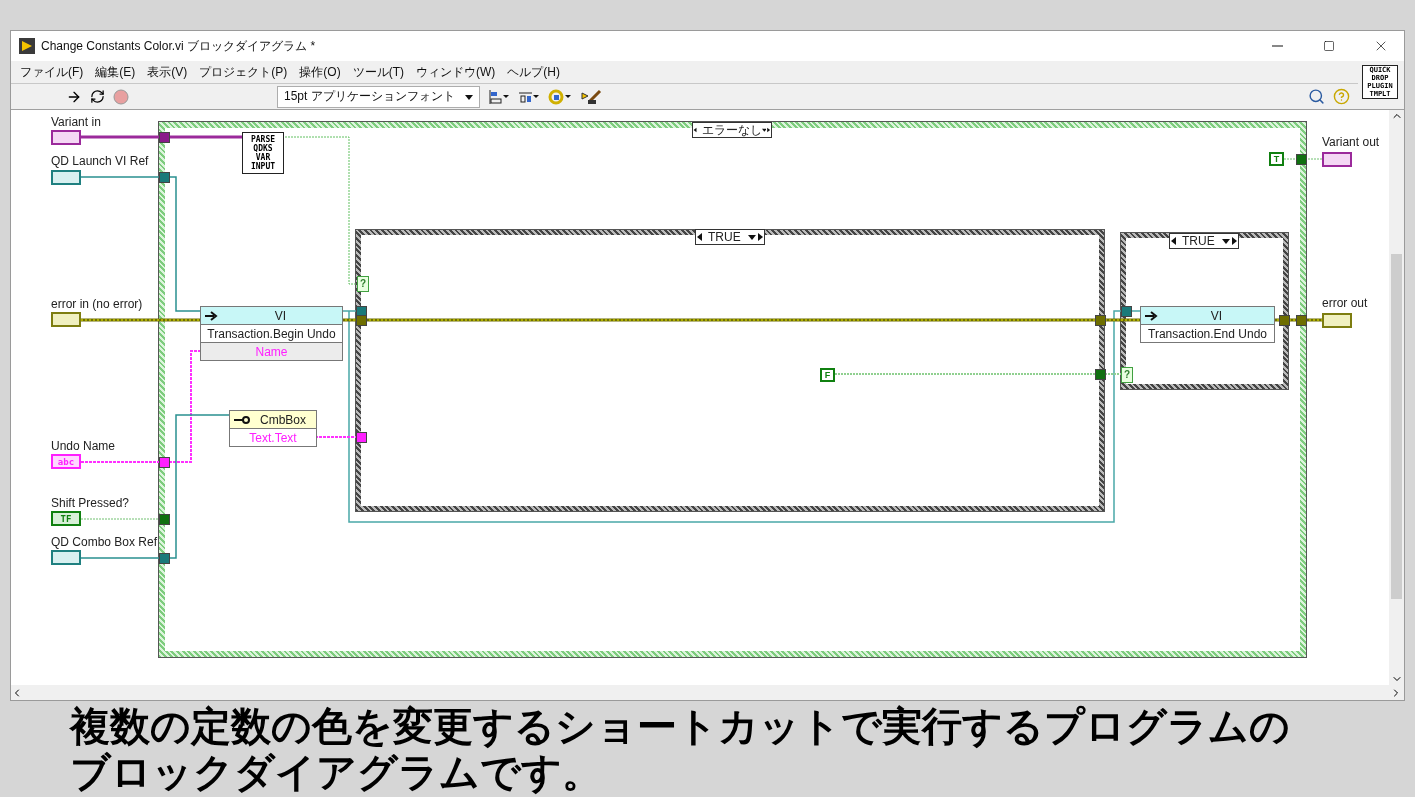 The image size is (1415, 797). Describe the element at coordinates (559, 96) in the screenshot. I see `reorder-icon` at that location.